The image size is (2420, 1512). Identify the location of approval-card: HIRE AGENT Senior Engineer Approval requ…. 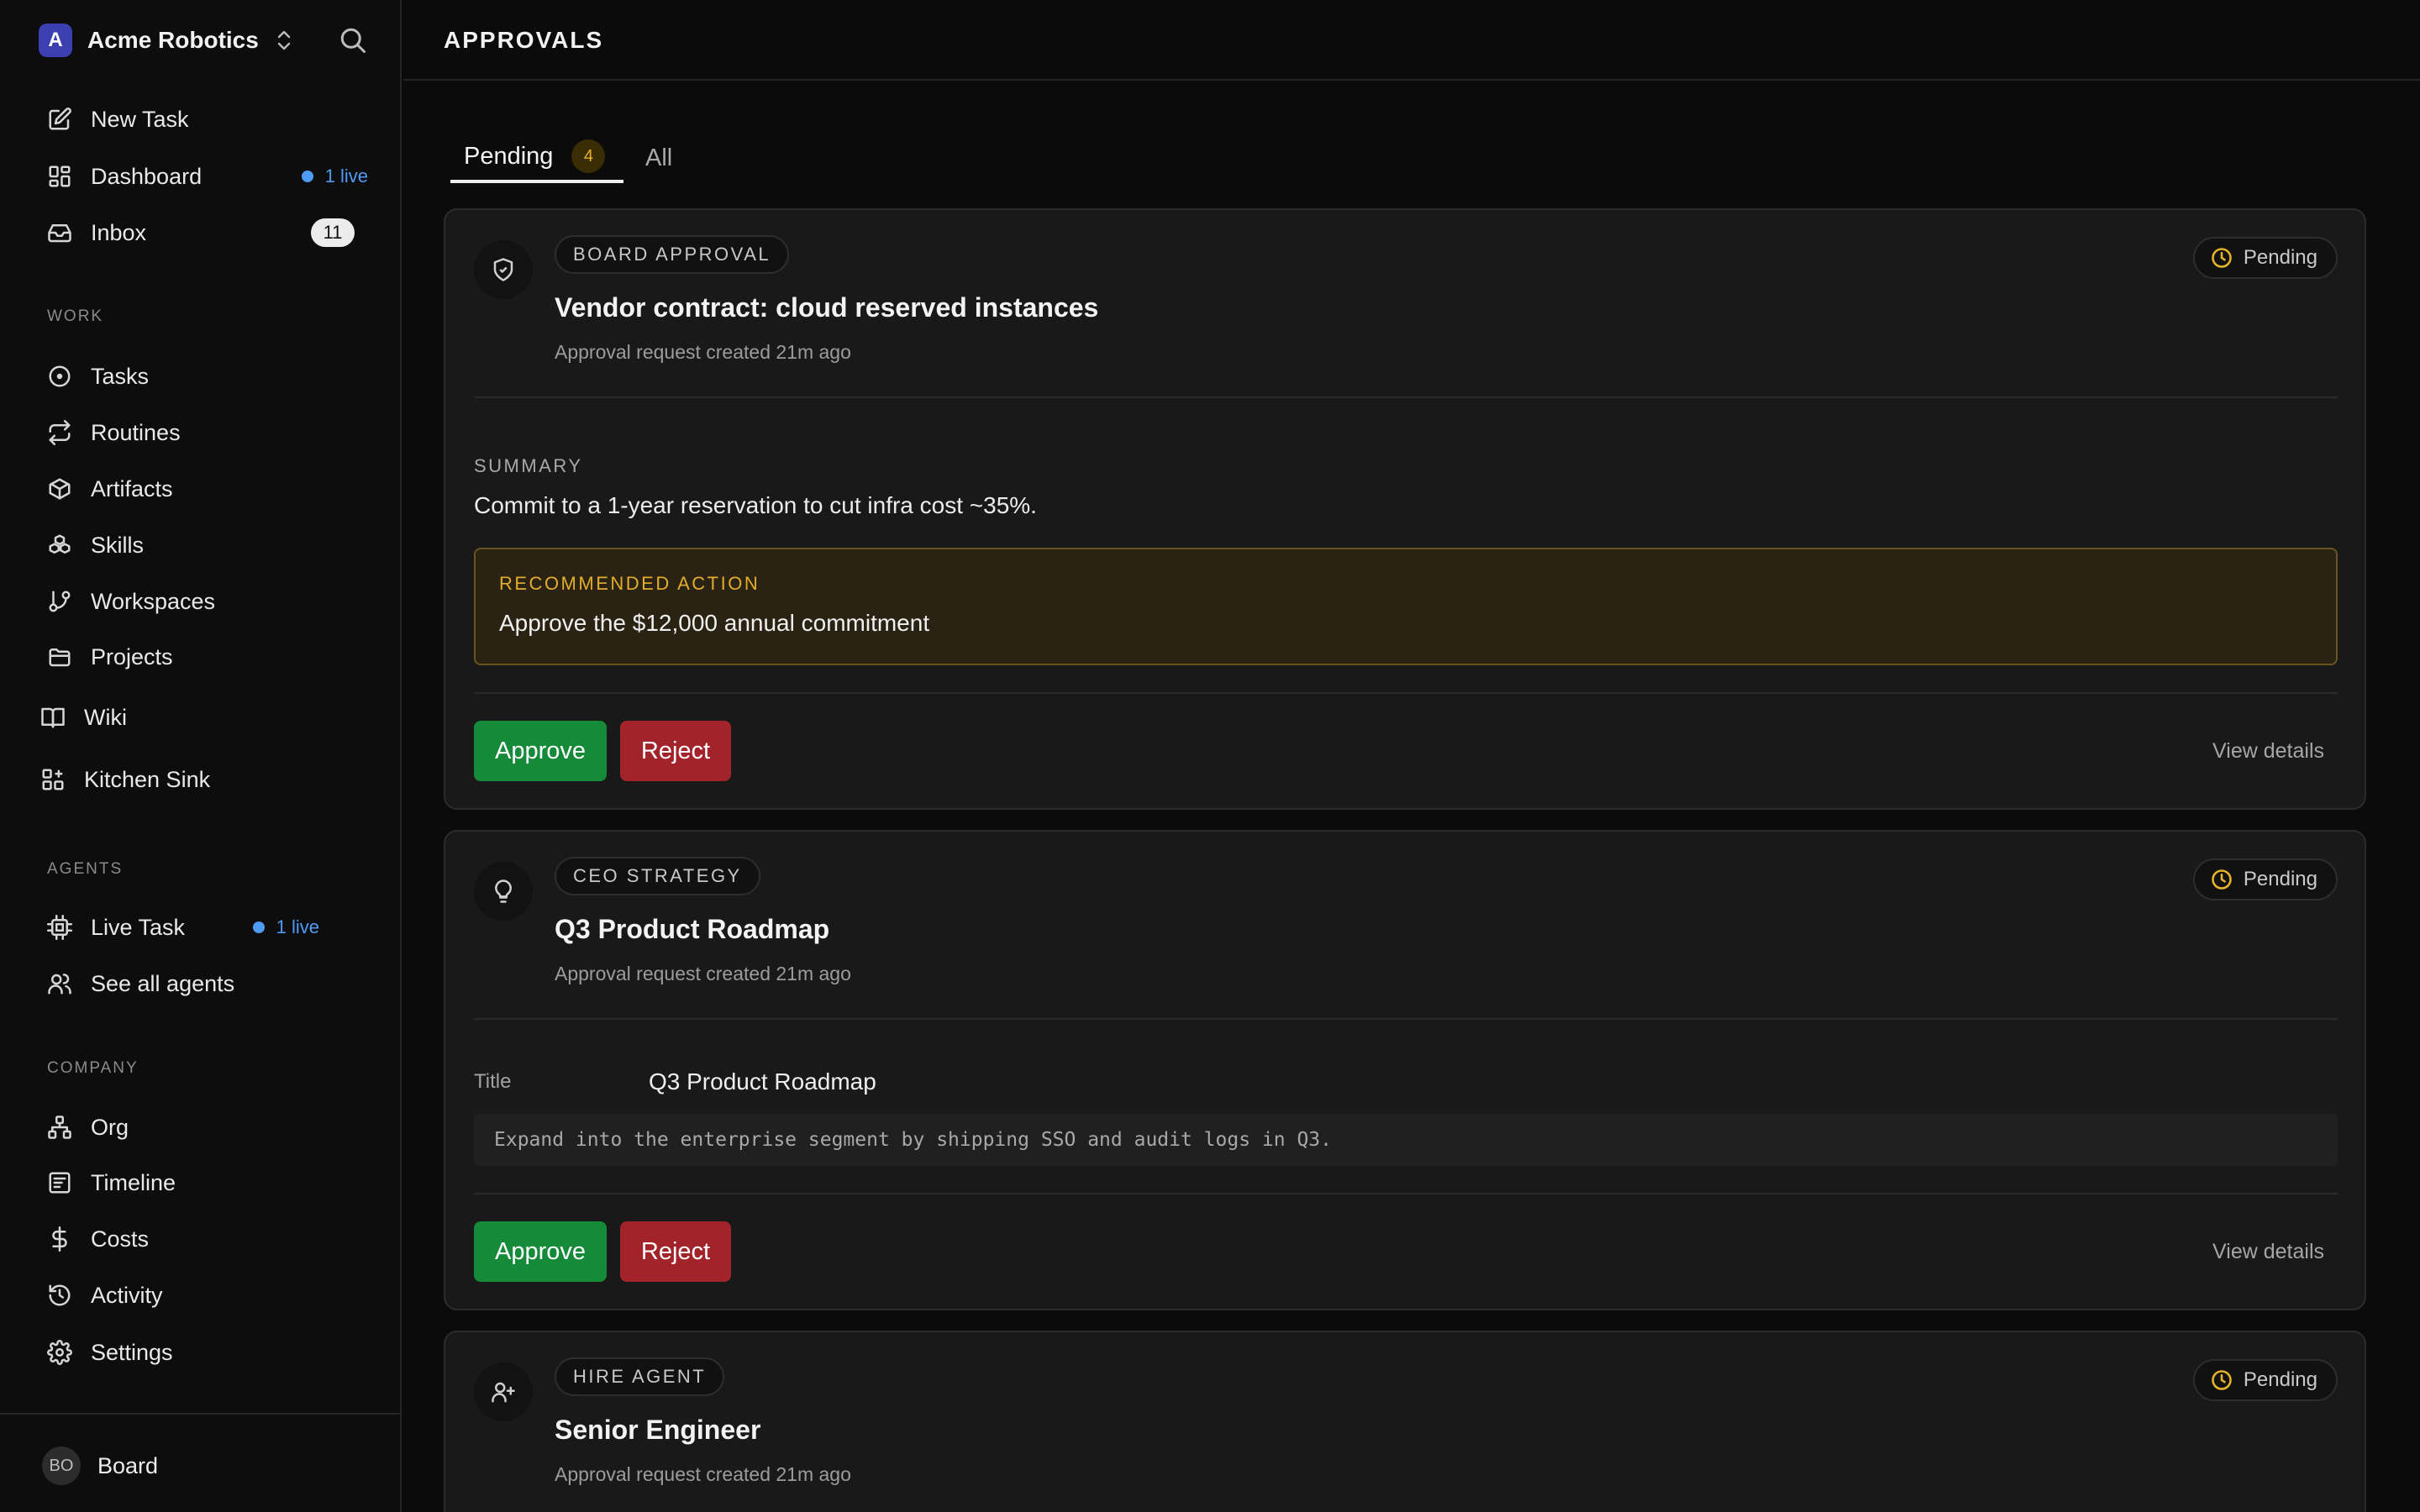
(1405, 1421).